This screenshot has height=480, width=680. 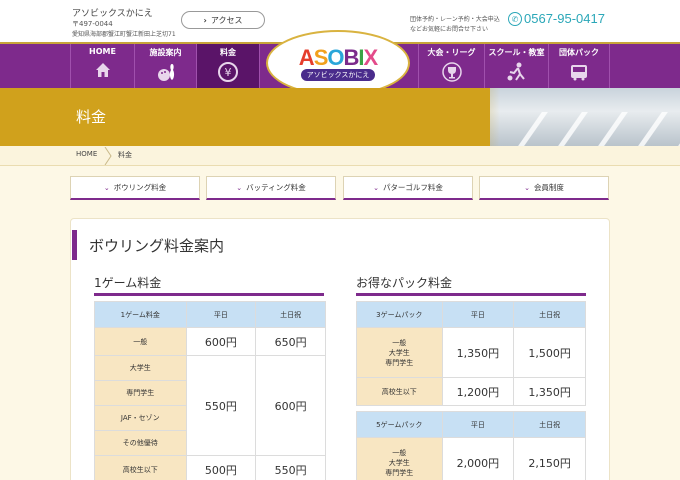 What do you see at coordinates (205, 20) in the screenshot?
I see `chevron-right-icon: ›` at bounding box center [205, 20].